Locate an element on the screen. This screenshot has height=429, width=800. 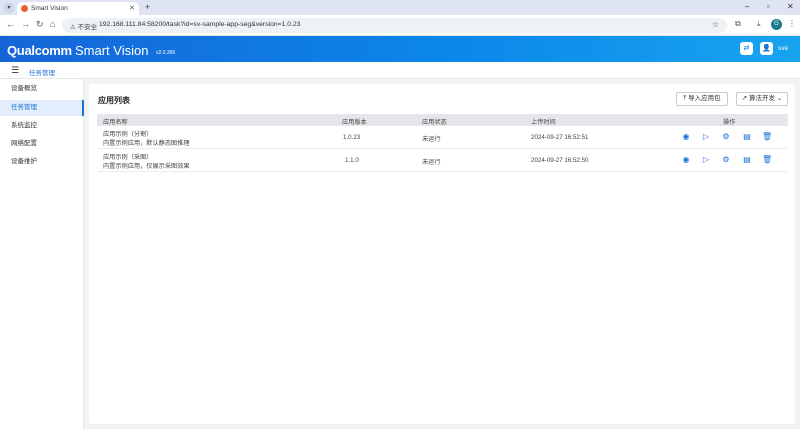
tab-list-menu-icon: ▾ is located at coordinates (9, 8).